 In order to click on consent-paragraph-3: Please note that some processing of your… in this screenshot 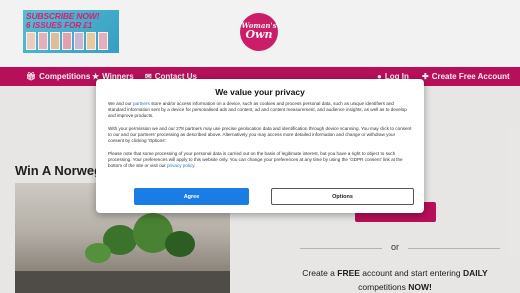, I will do `click(260, 160)`.